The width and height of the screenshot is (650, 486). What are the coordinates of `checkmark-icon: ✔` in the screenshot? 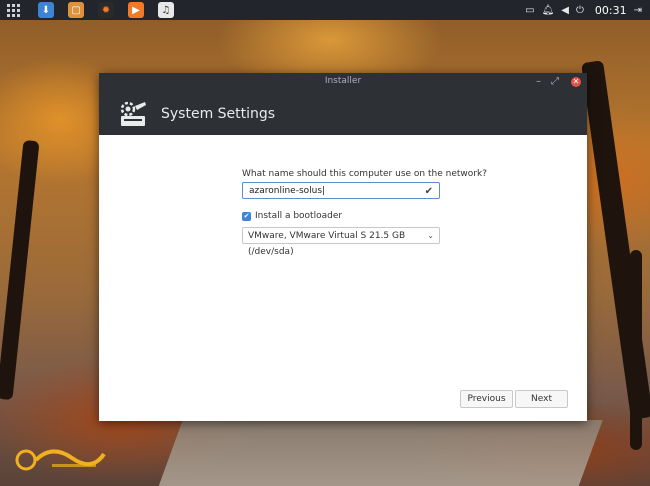 It's located at (428, 191).